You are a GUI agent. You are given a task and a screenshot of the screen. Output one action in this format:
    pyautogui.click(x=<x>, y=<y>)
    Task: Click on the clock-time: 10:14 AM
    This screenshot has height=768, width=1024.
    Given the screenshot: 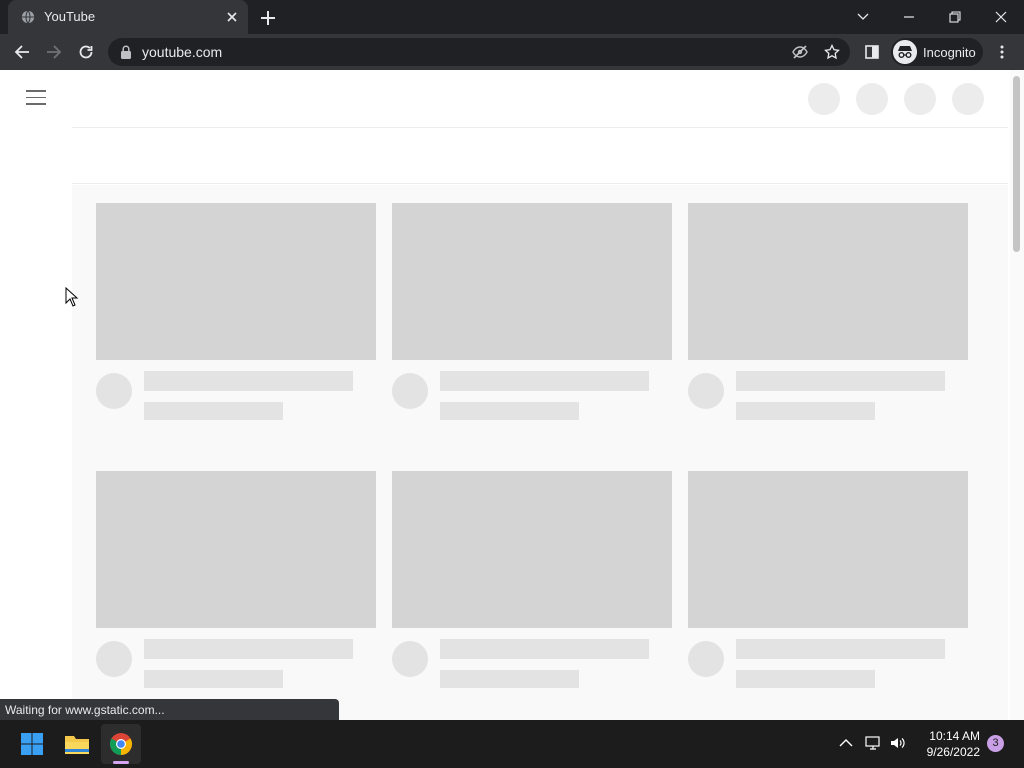 What is the action you would take?
    pyautogui.click(x=954, y=736)
    